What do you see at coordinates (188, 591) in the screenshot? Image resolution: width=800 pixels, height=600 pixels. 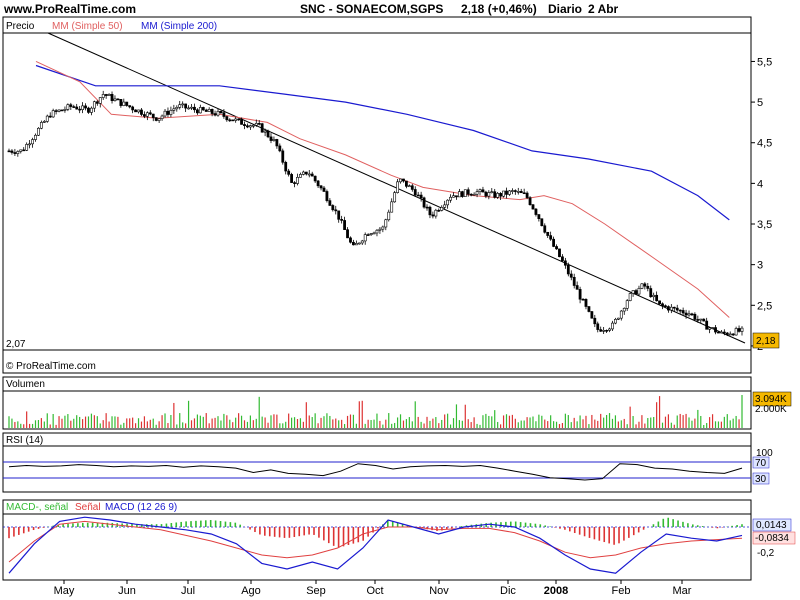 I see `x-tick-label: Jul` at bounding box center [188, 591].